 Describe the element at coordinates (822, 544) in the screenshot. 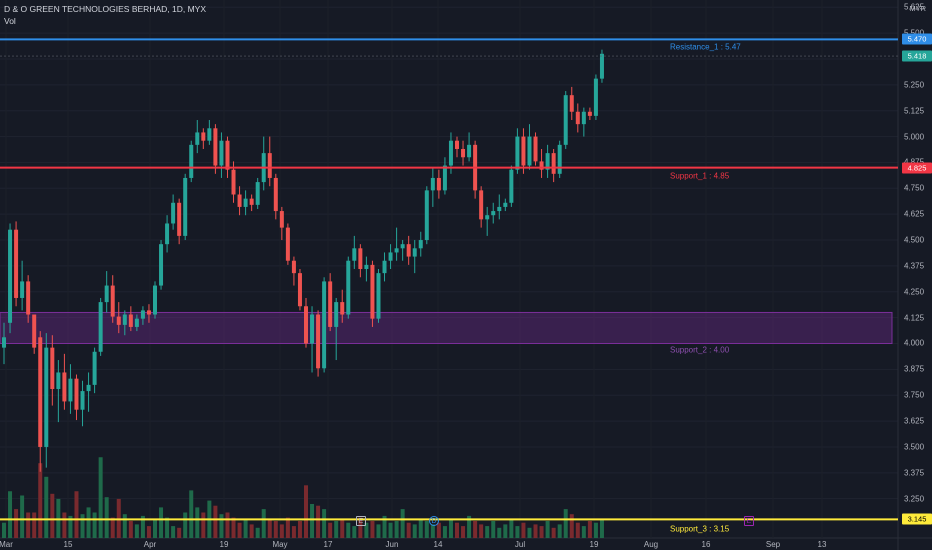

I see `x-tick-label: 13` at that location.